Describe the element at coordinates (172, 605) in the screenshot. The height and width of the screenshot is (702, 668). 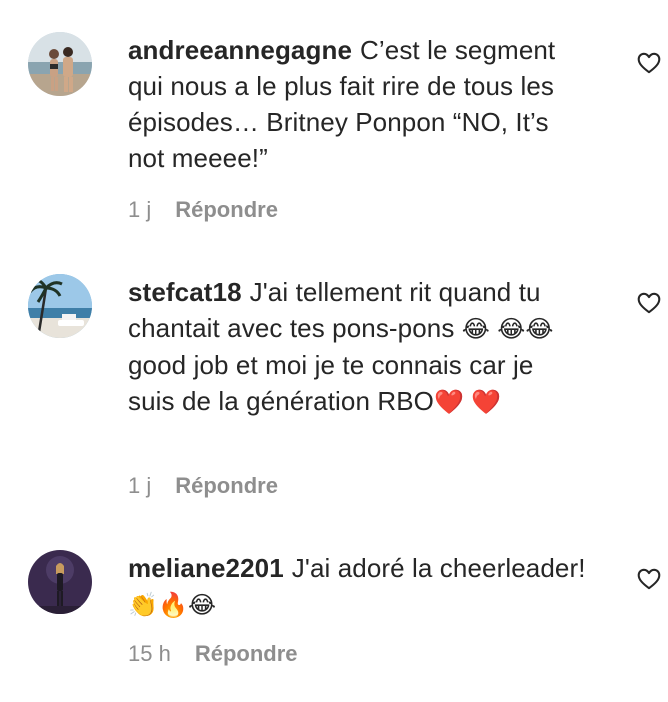
I see `clap-fire-laugh-emoji: 👏🔥😂` at that location.